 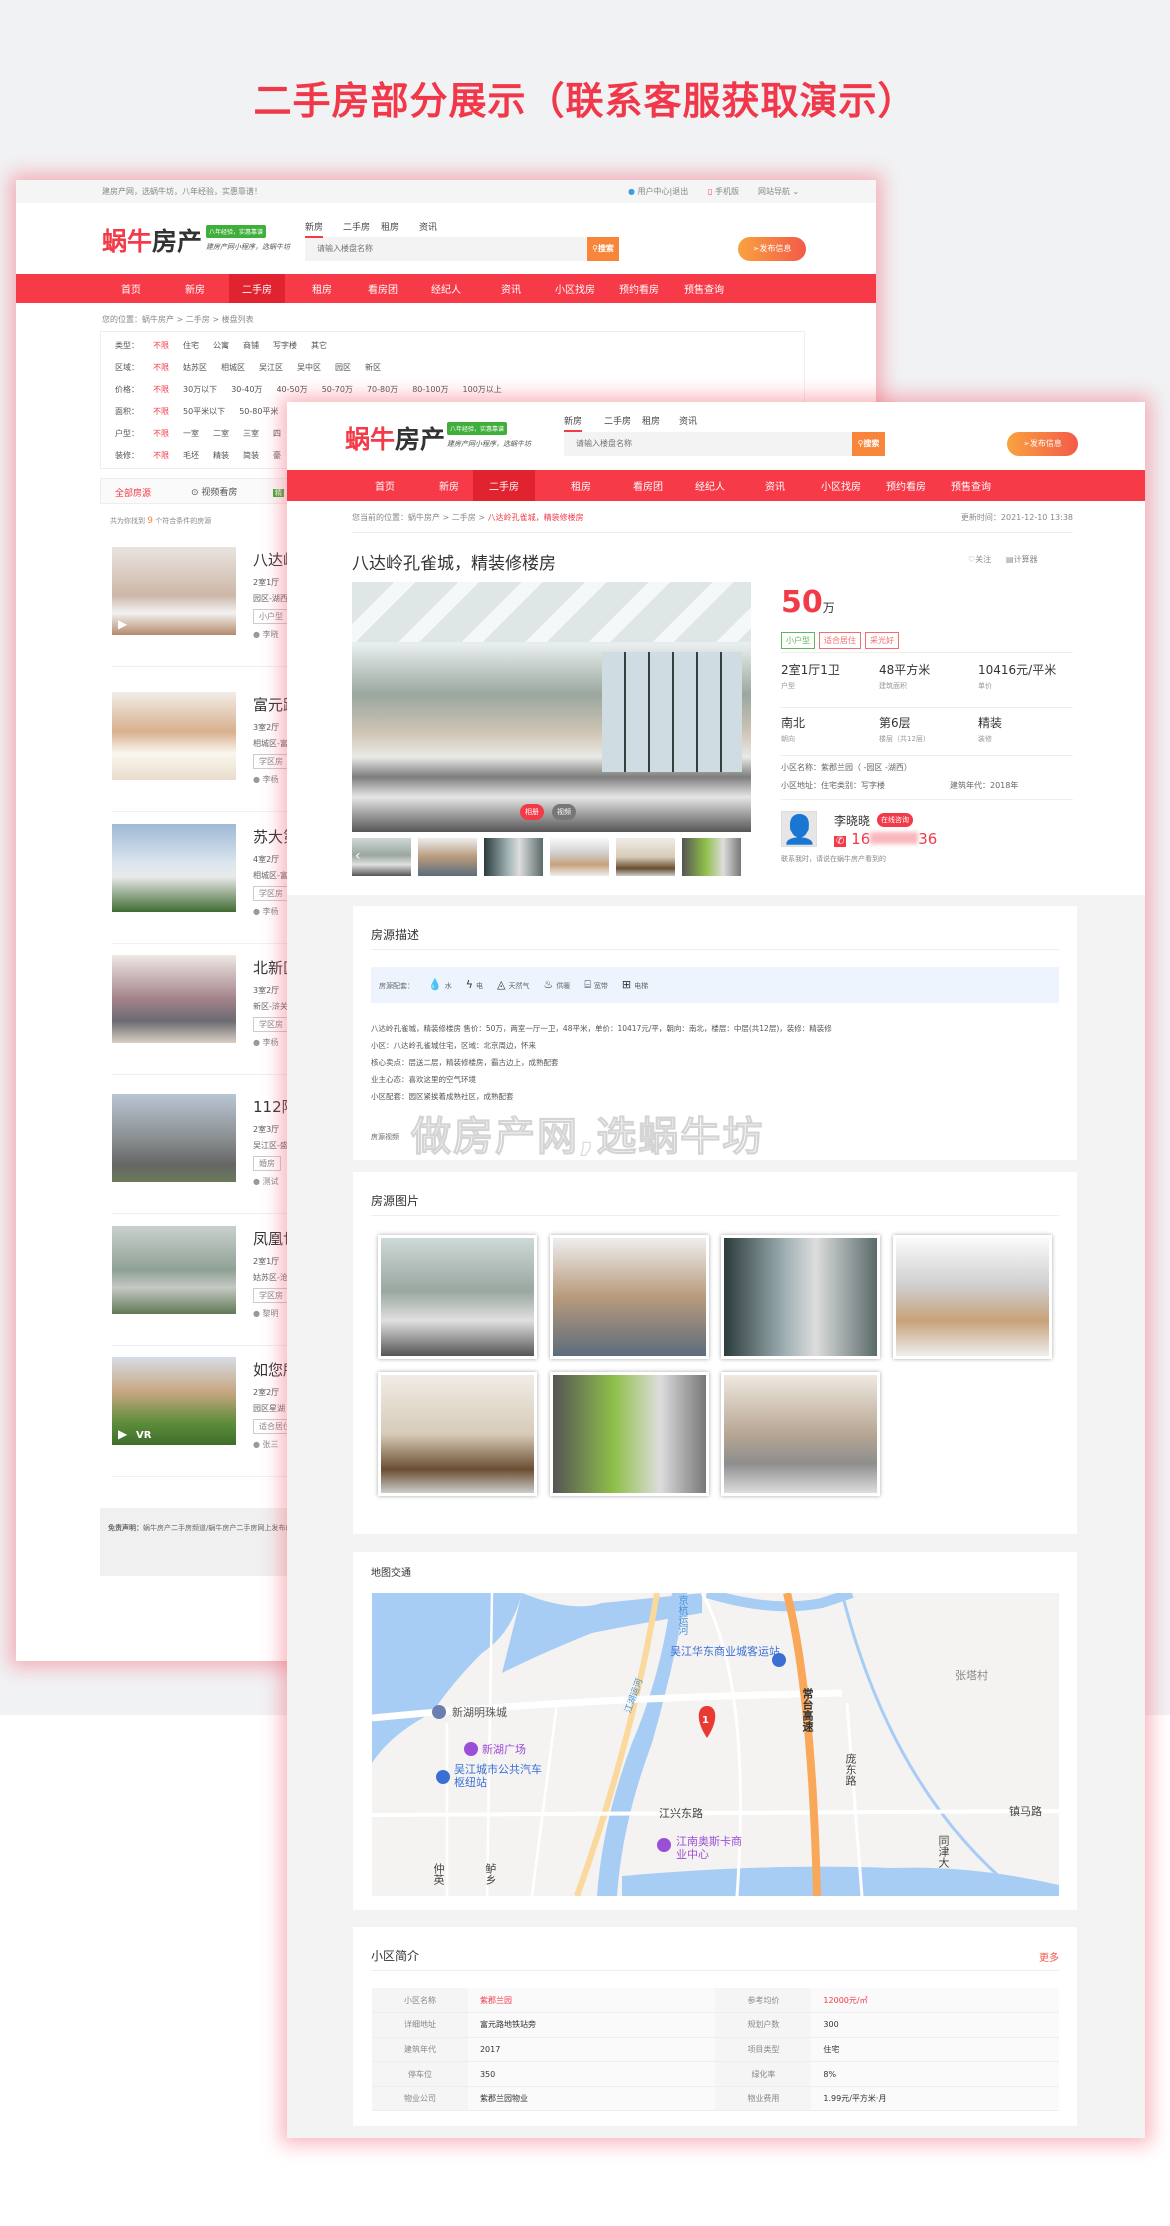 What do you see at coordinates (424, 517) in the screenshot?
I see `breadcrumb-link: 蜗牛房产` at bounding box center [424, 517].